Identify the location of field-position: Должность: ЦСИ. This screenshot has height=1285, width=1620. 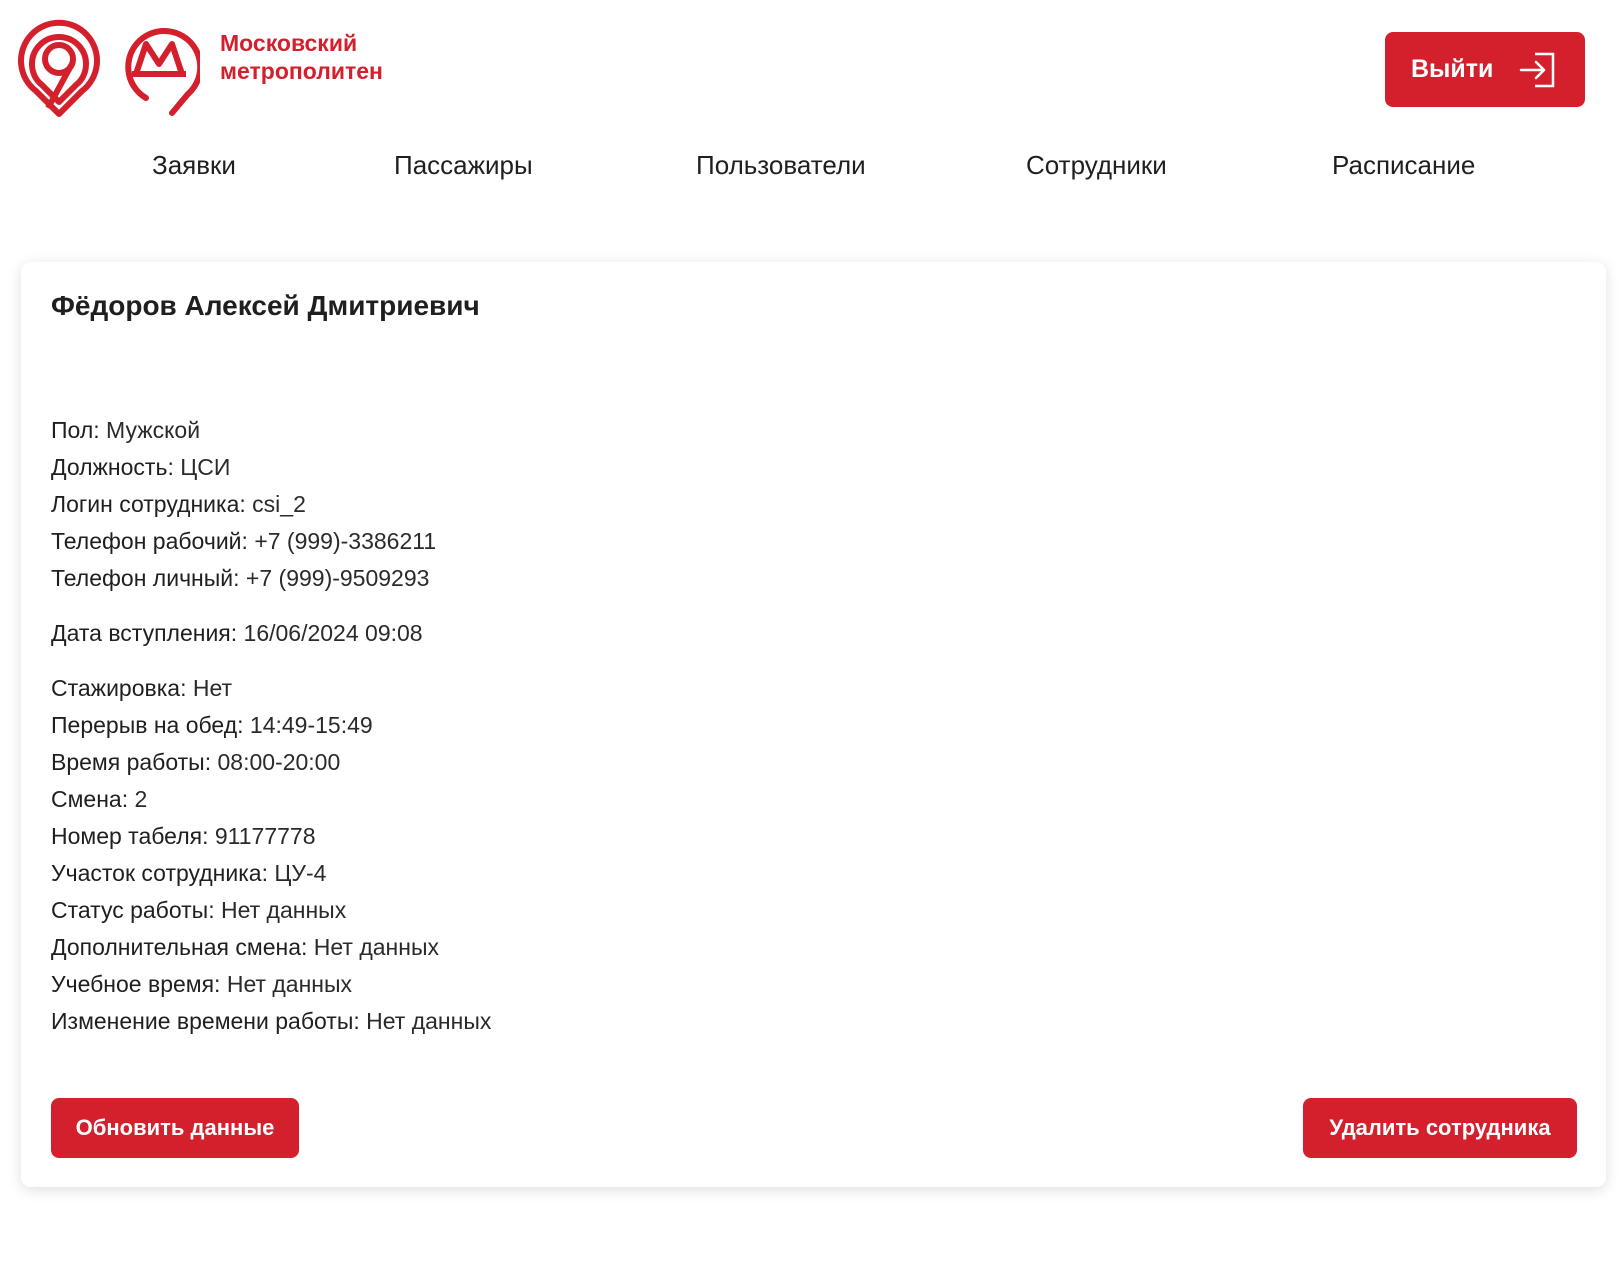
(271, 467).